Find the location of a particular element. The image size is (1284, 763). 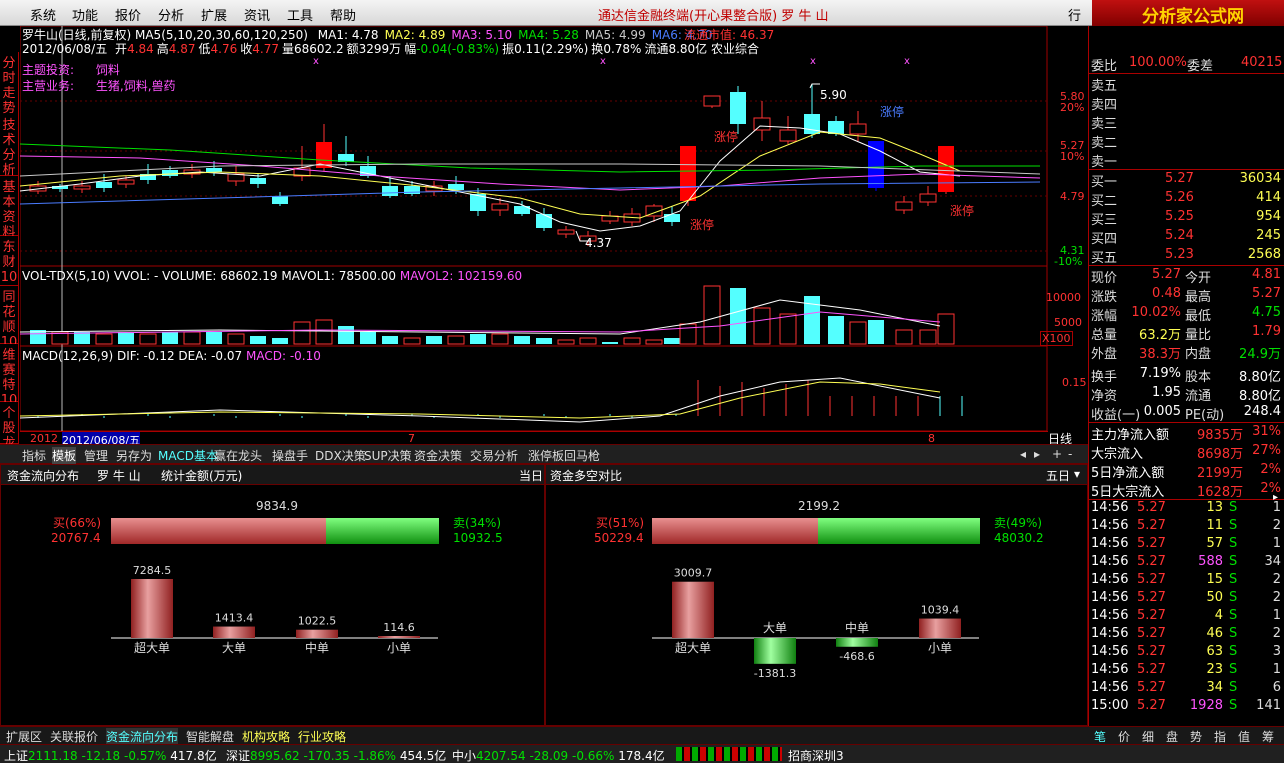

tick-row: 14:56 5.27 50 S 2 is located at coordinates (1186, 599).